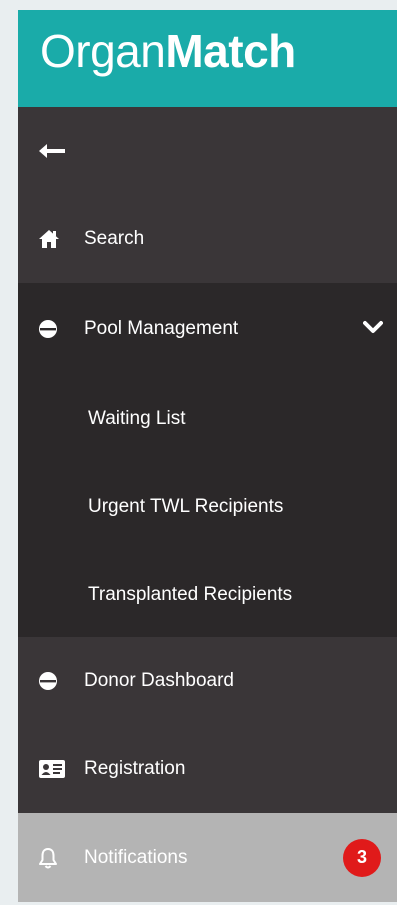  What do you see at coordinates (207, 151) in the screenshot?
I see `back-button` at bounding box center [207, 151].